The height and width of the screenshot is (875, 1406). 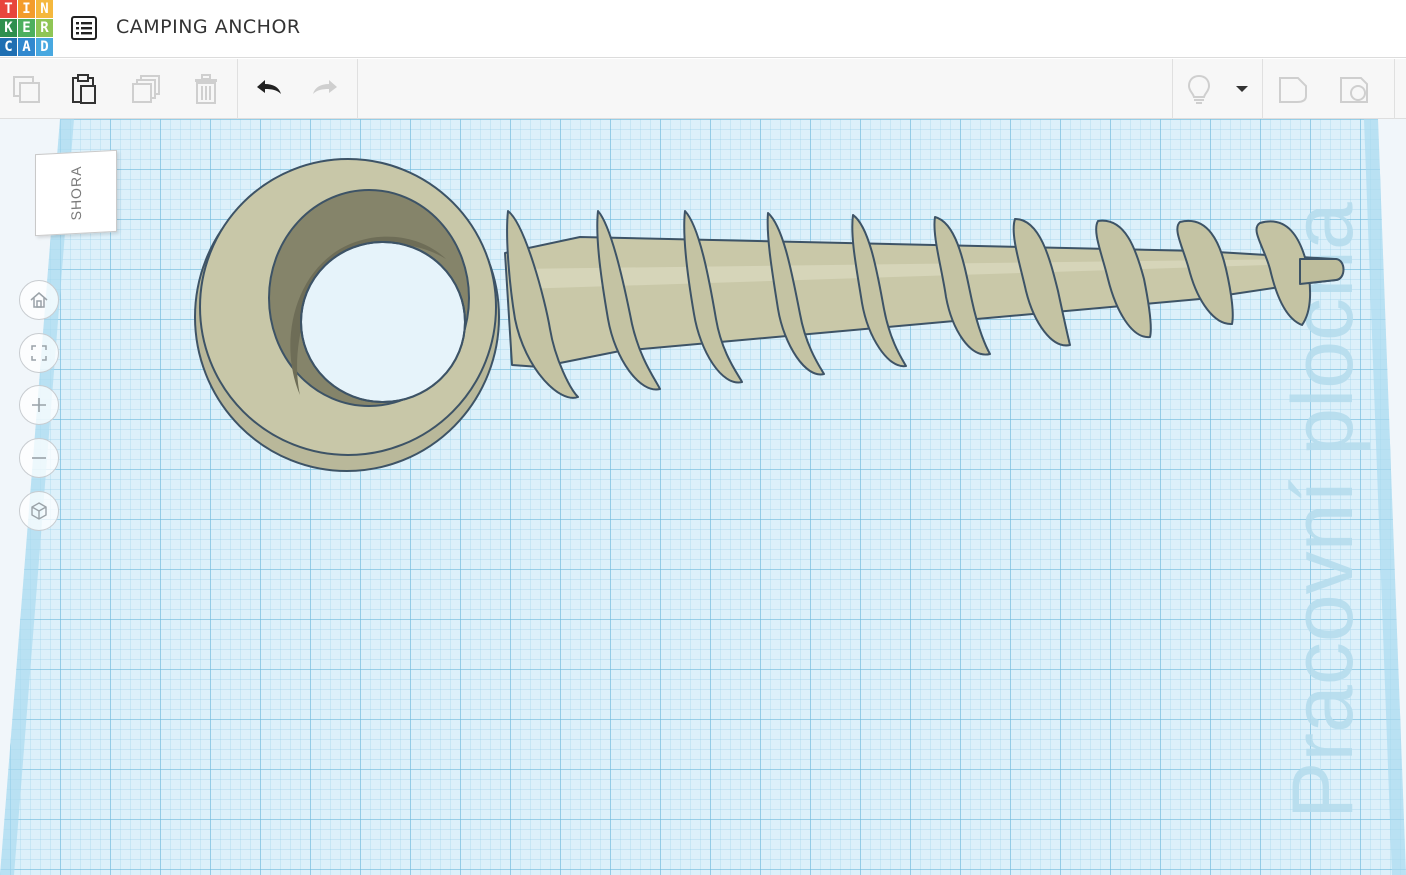 I want to click on zoom-out-icon, so click(x=39, y=458).